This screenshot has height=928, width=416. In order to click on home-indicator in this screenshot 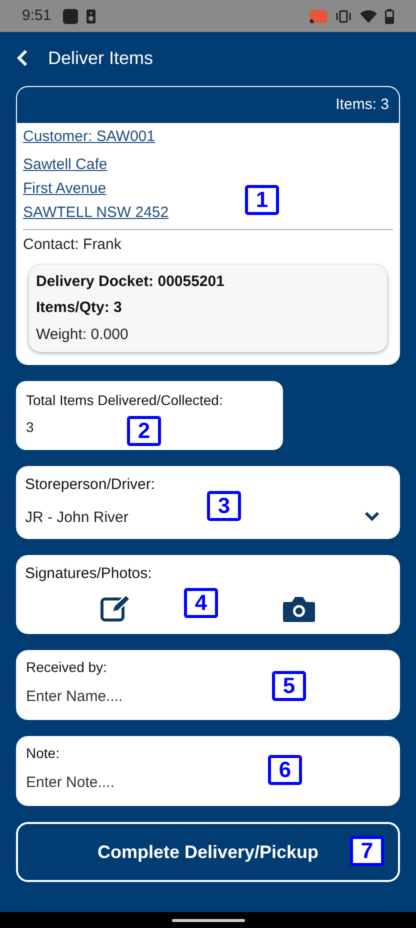, I will do `click(208, 920)`.